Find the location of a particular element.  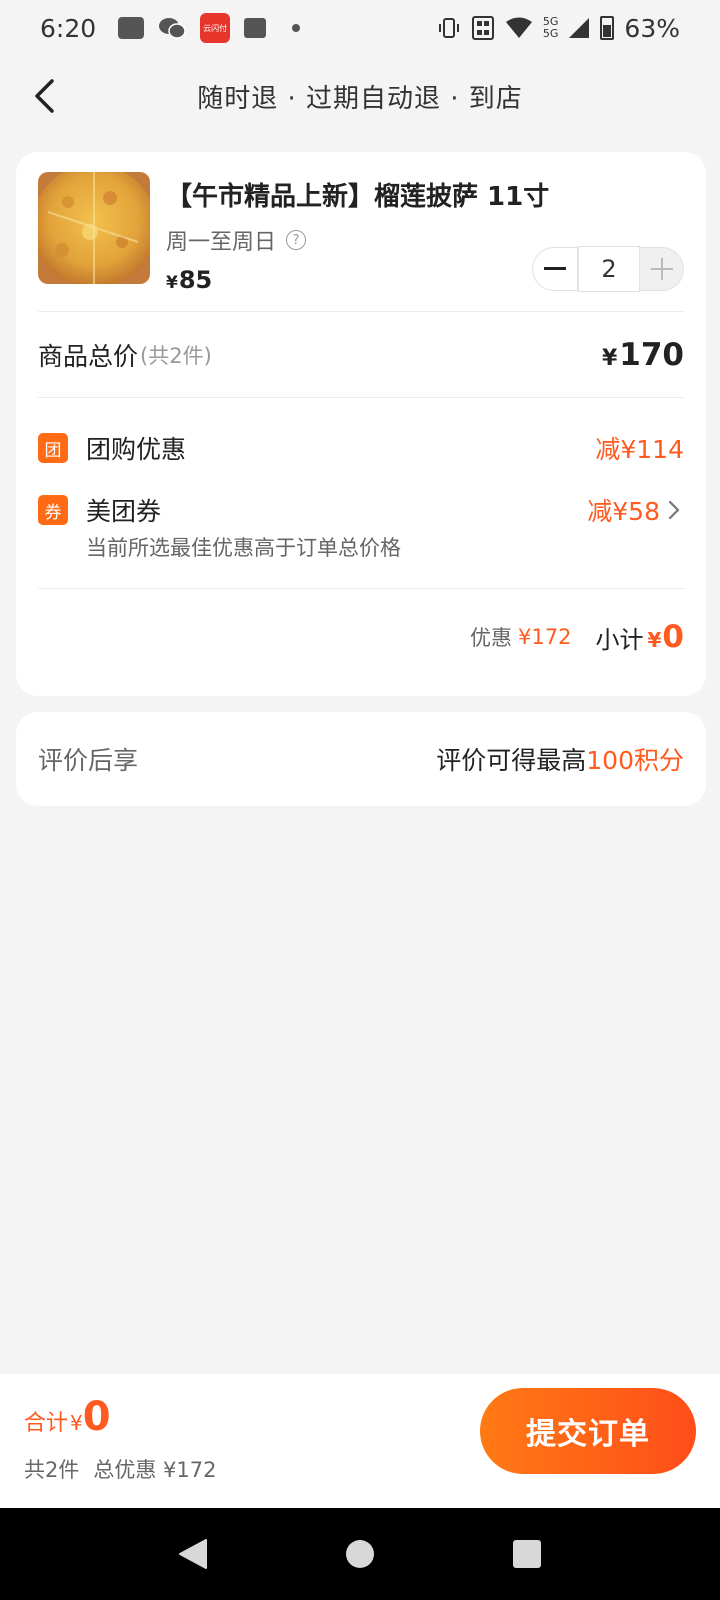

product-item: 【午市精品上新】榴莲披萨 11寸 周一至周日 ? ¥85 2 is located at coordinates (361, 237).